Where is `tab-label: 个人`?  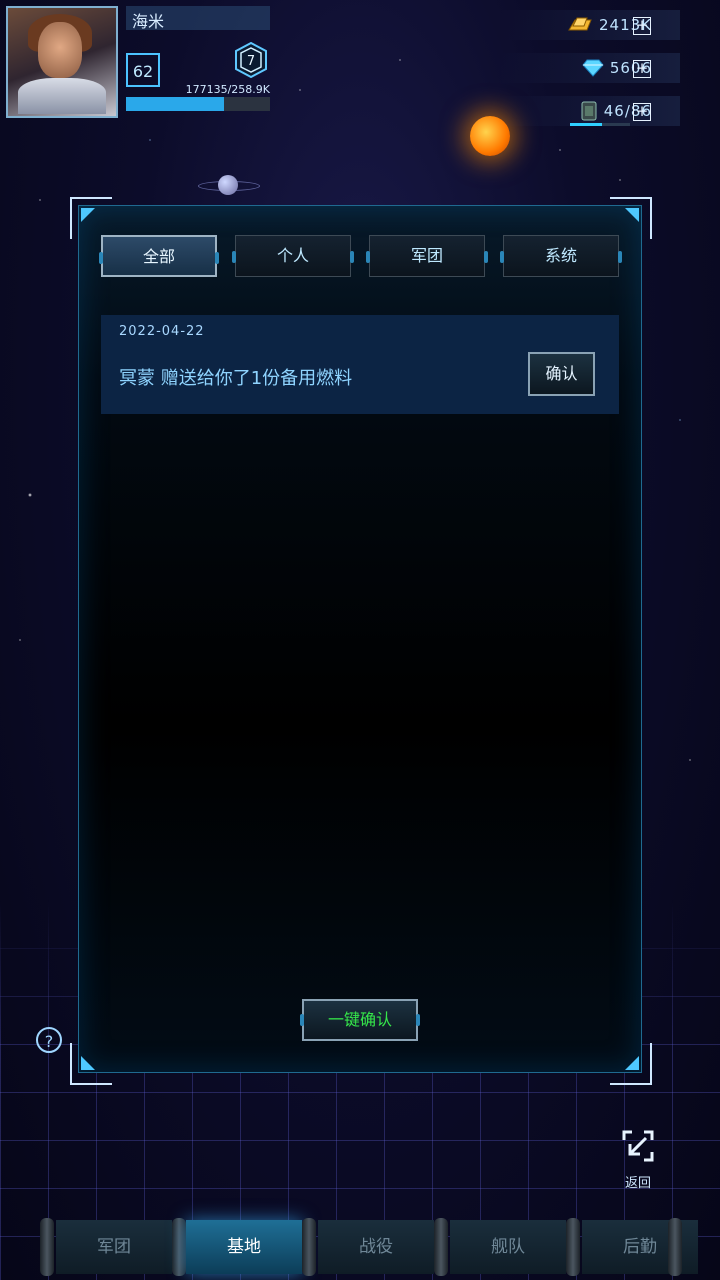
tab-label: 个人 is located at coordinates (292, 255).